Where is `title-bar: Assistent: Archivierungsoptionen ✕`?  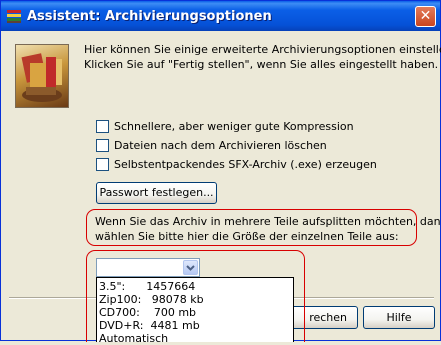
title-bar: Assistent: Archivierungsoptionen ✕ is located at coordinates (220, 16).